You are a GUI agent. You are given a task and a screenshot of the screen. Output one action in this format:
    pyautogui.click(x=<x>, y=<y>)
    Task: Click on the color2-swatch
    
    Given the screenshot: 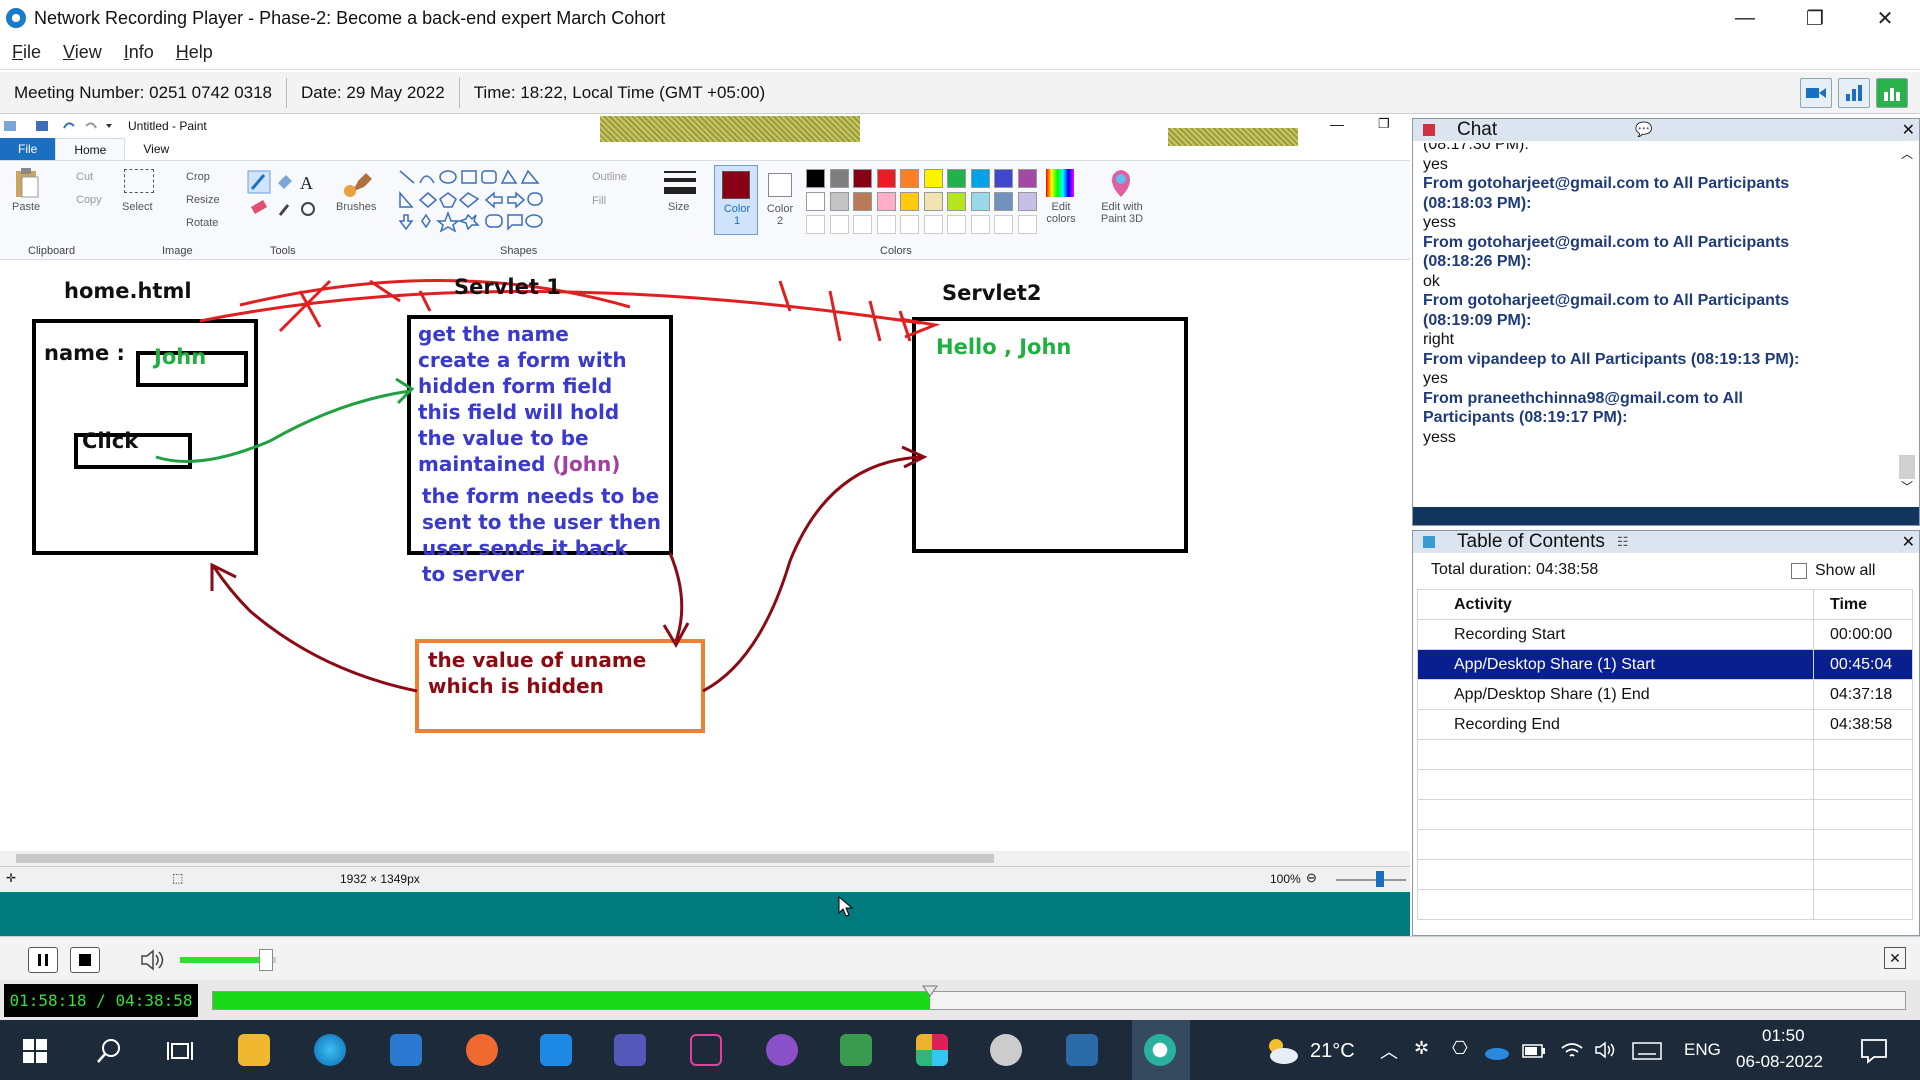 What is the action you would take?
    pyautogui.click(x=780, y=185)
    